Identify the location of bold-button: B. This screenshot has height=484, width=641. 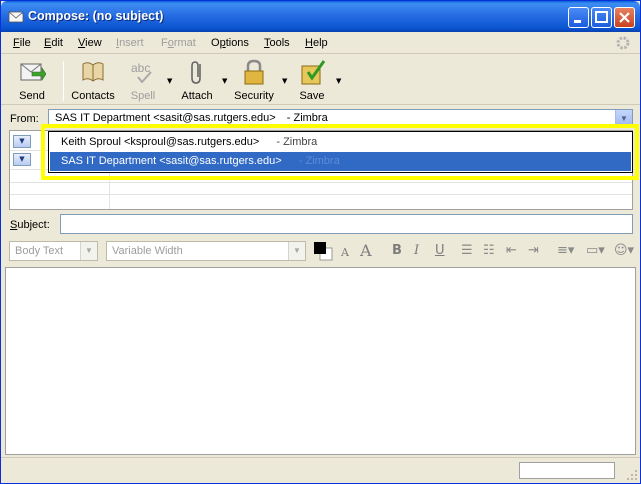
(397, 250).